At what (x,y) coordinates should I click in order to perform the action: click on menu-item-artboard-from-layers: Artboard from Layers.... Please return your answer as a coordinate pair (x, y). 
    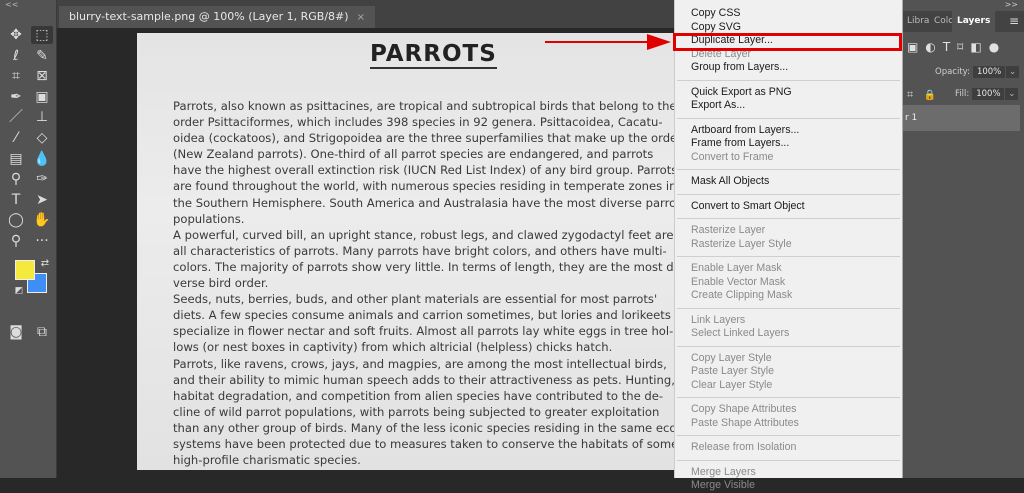
    Looking at the image, I should click on (788, 131).